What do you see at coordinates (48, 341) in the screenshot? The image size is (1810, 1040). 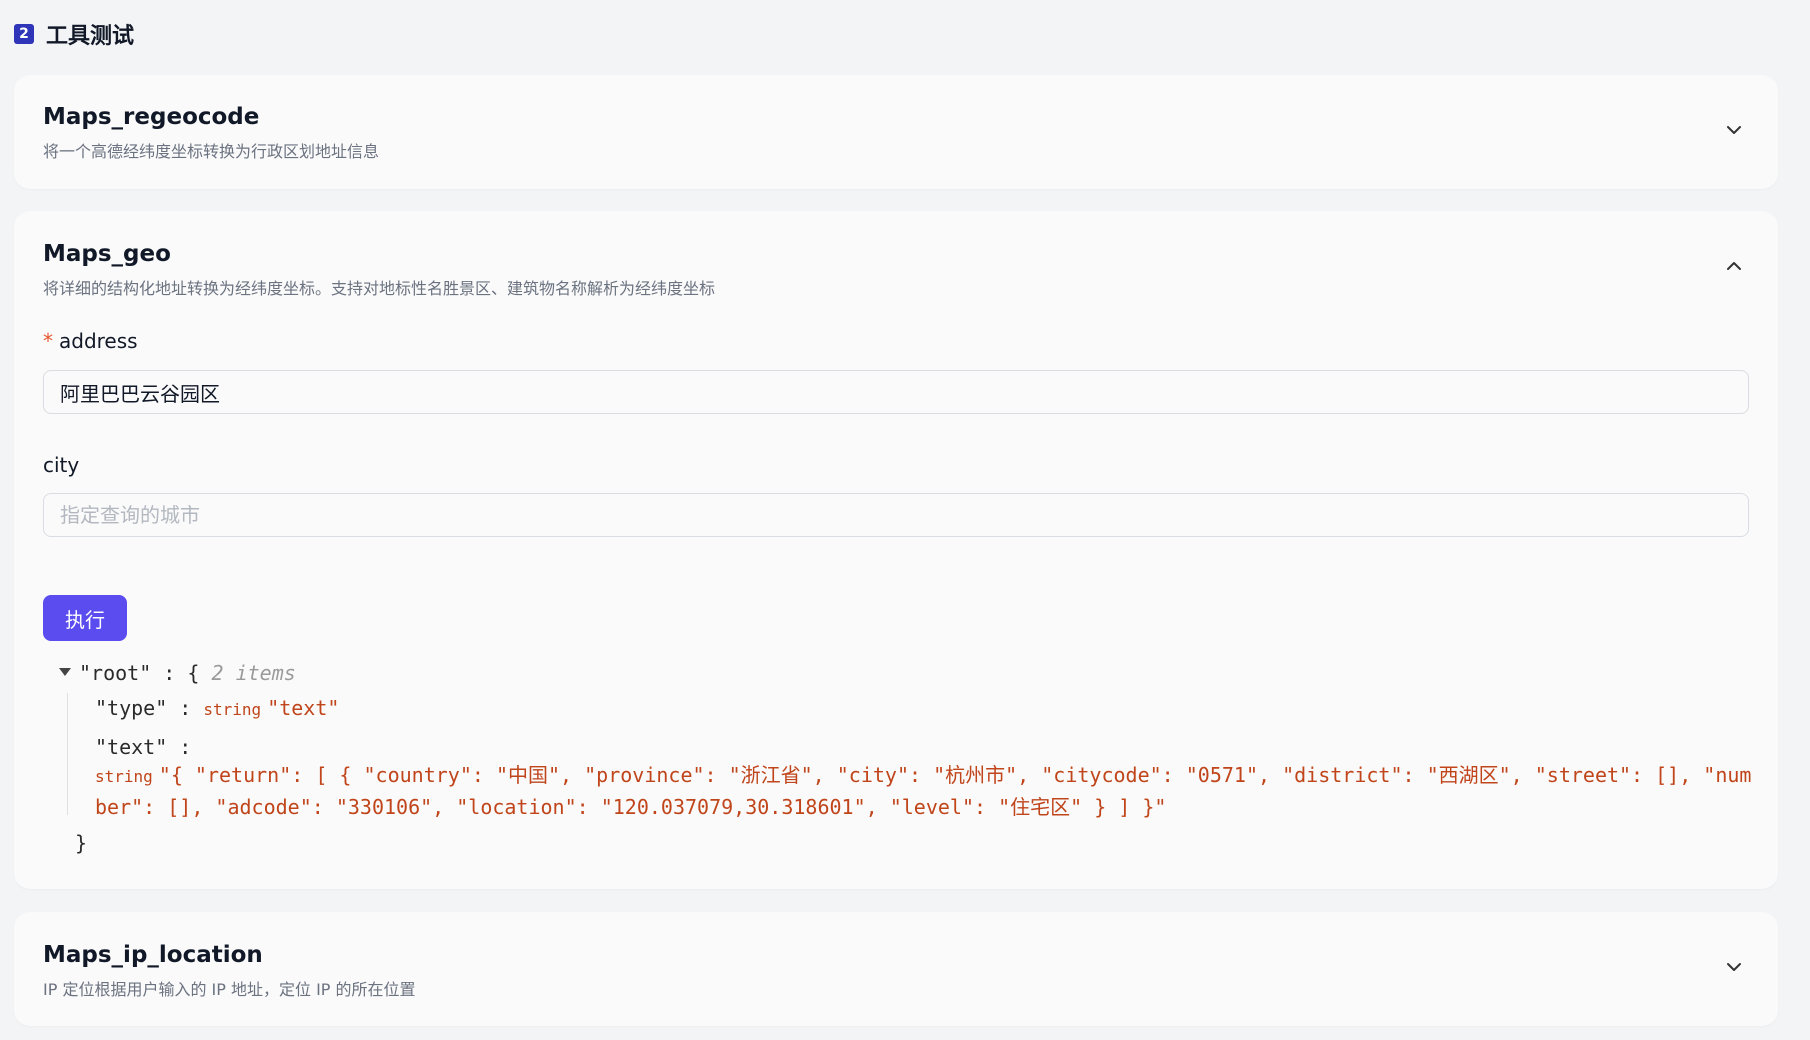 I see `required-asterisk: *` at bounding box center [48, 341].